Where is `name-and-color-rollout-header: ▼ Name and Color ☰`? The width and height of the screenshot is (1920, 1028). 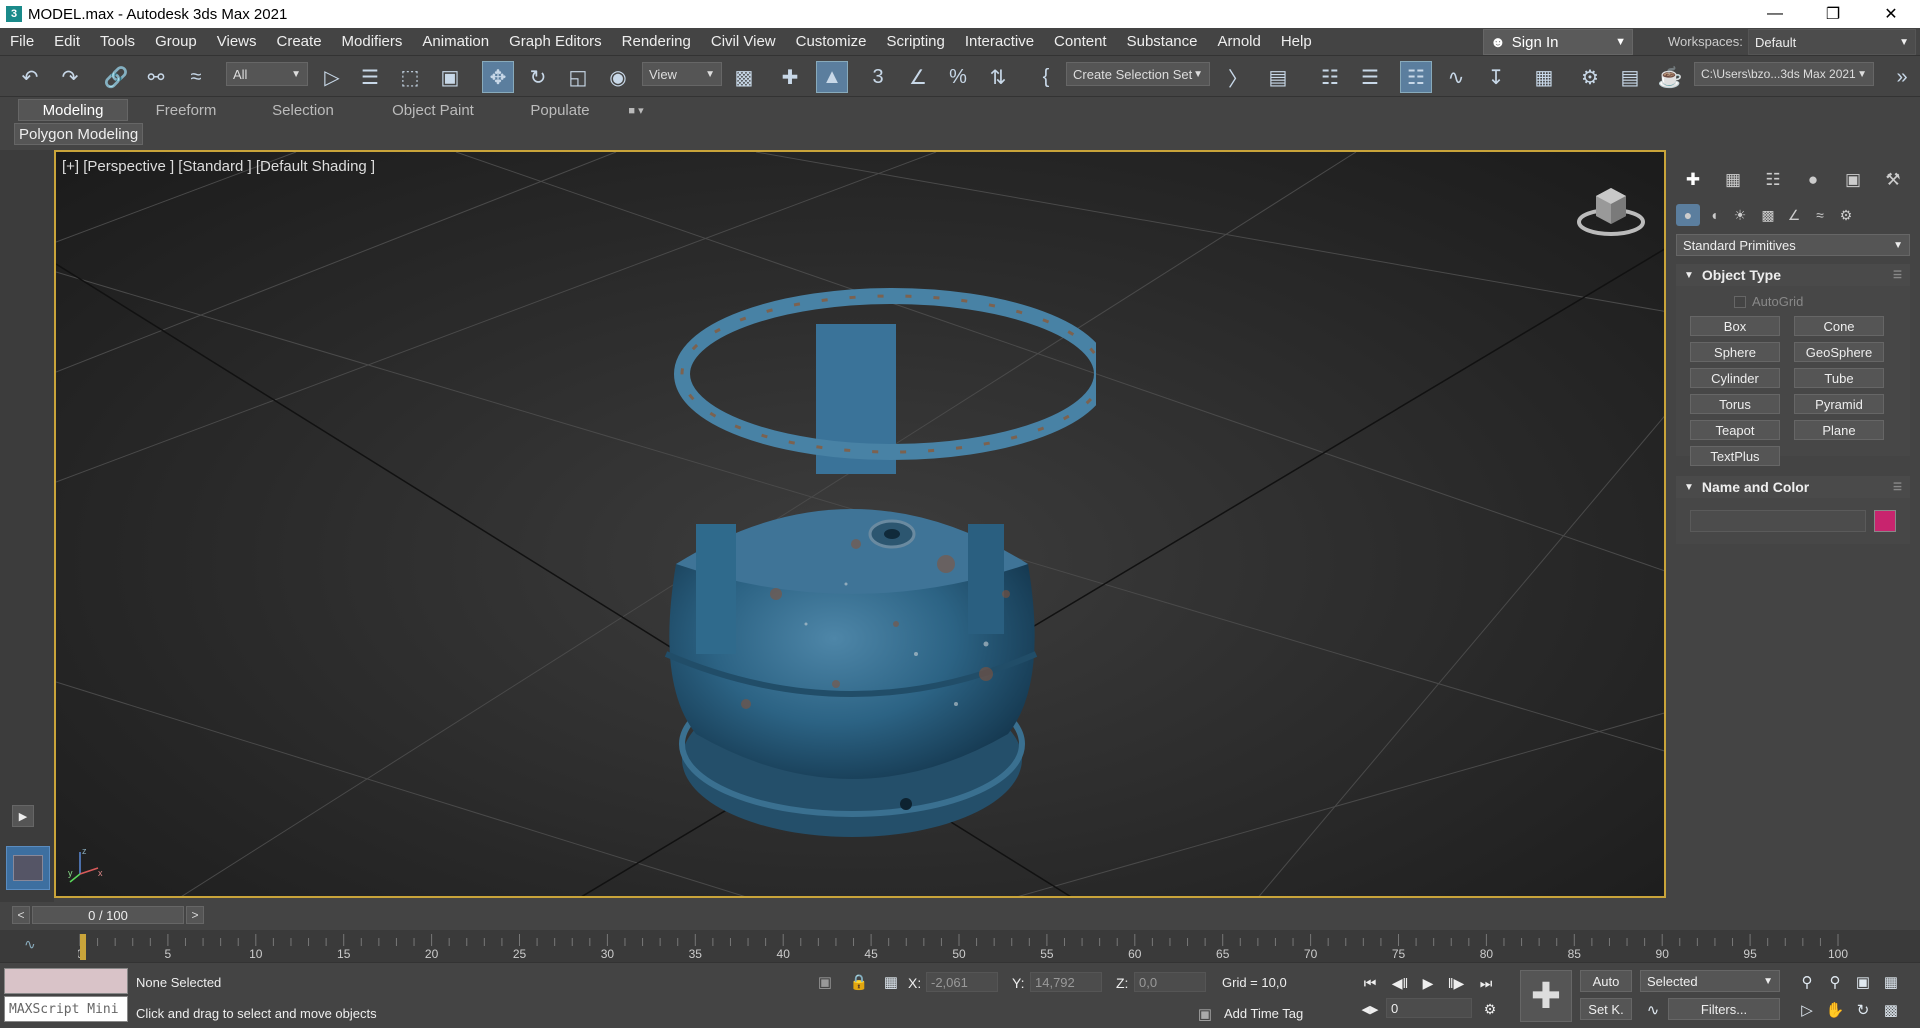
name-and-color-rollout-header: ▼ Name and Color ☰ is located at coordinates (1793, 487).